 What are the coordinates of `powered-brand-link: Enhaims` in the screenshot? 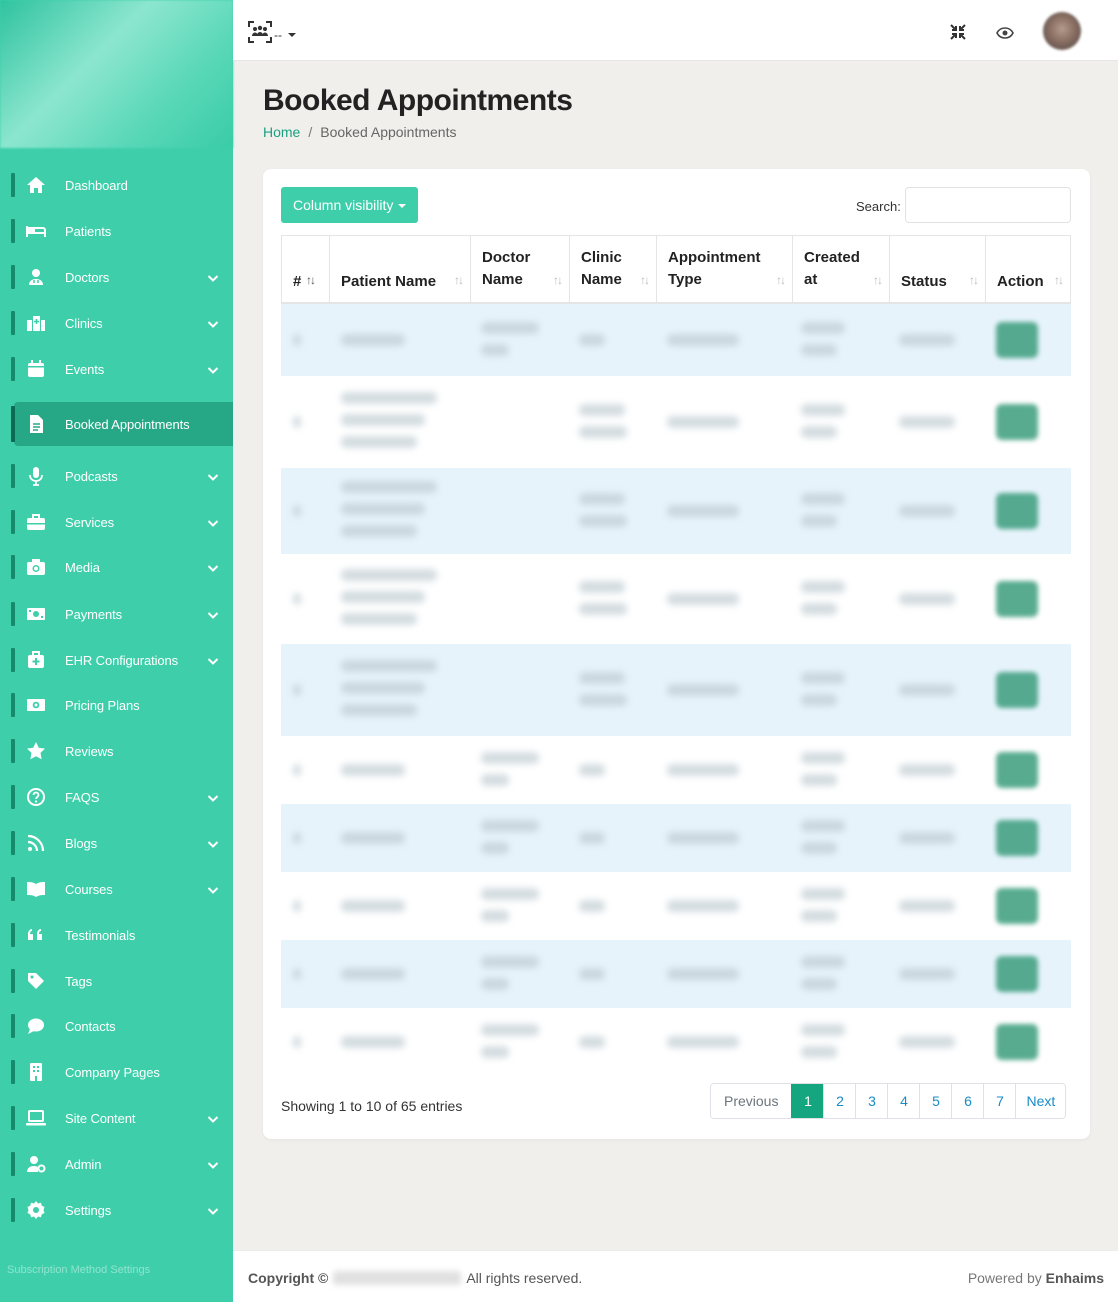 It's located at (1075, 1278).